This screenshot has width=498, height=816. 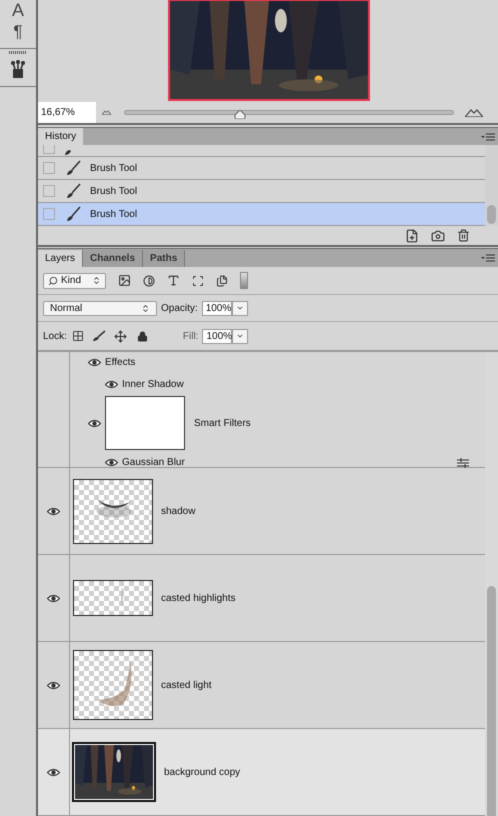 I want to click on slider-thumb, so click(x=240, y=114).